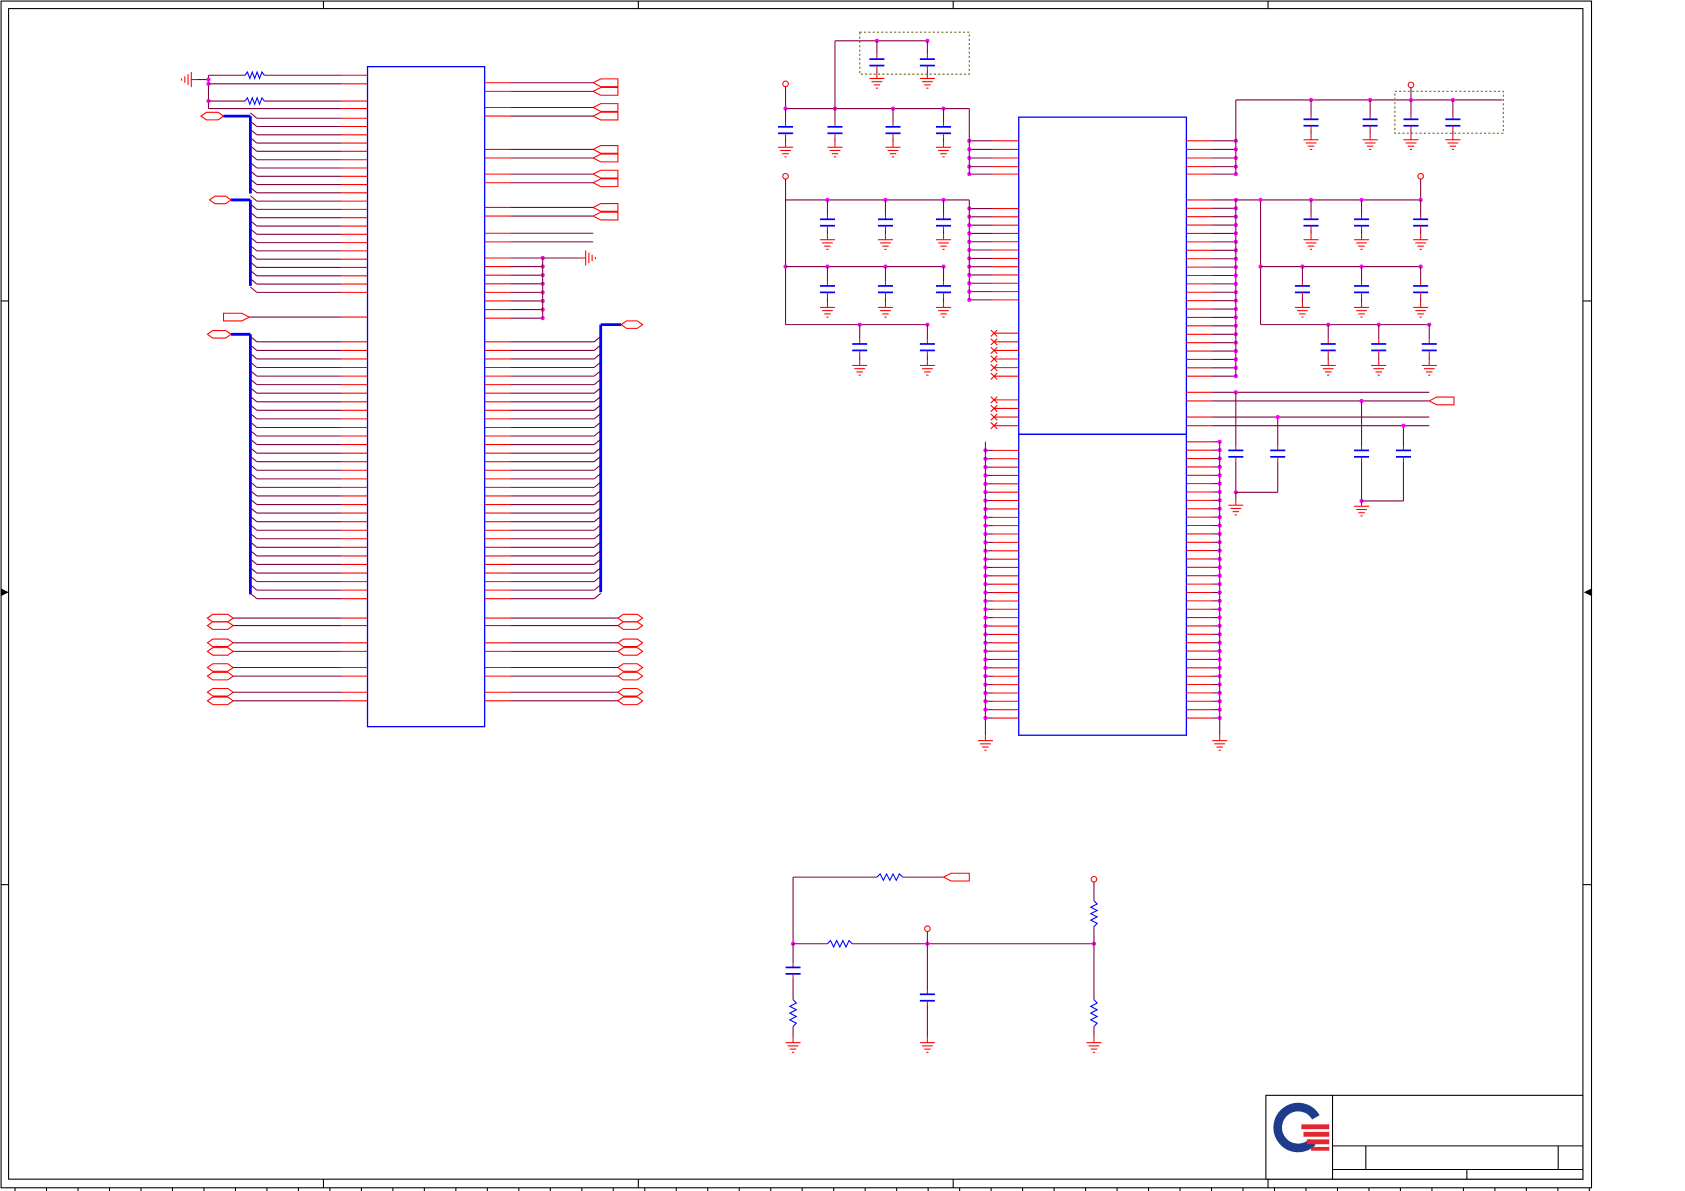 Image resolution: width=1685 pixels, height=1191 pixels. I want to click on differential-pair, so click(287, 621).